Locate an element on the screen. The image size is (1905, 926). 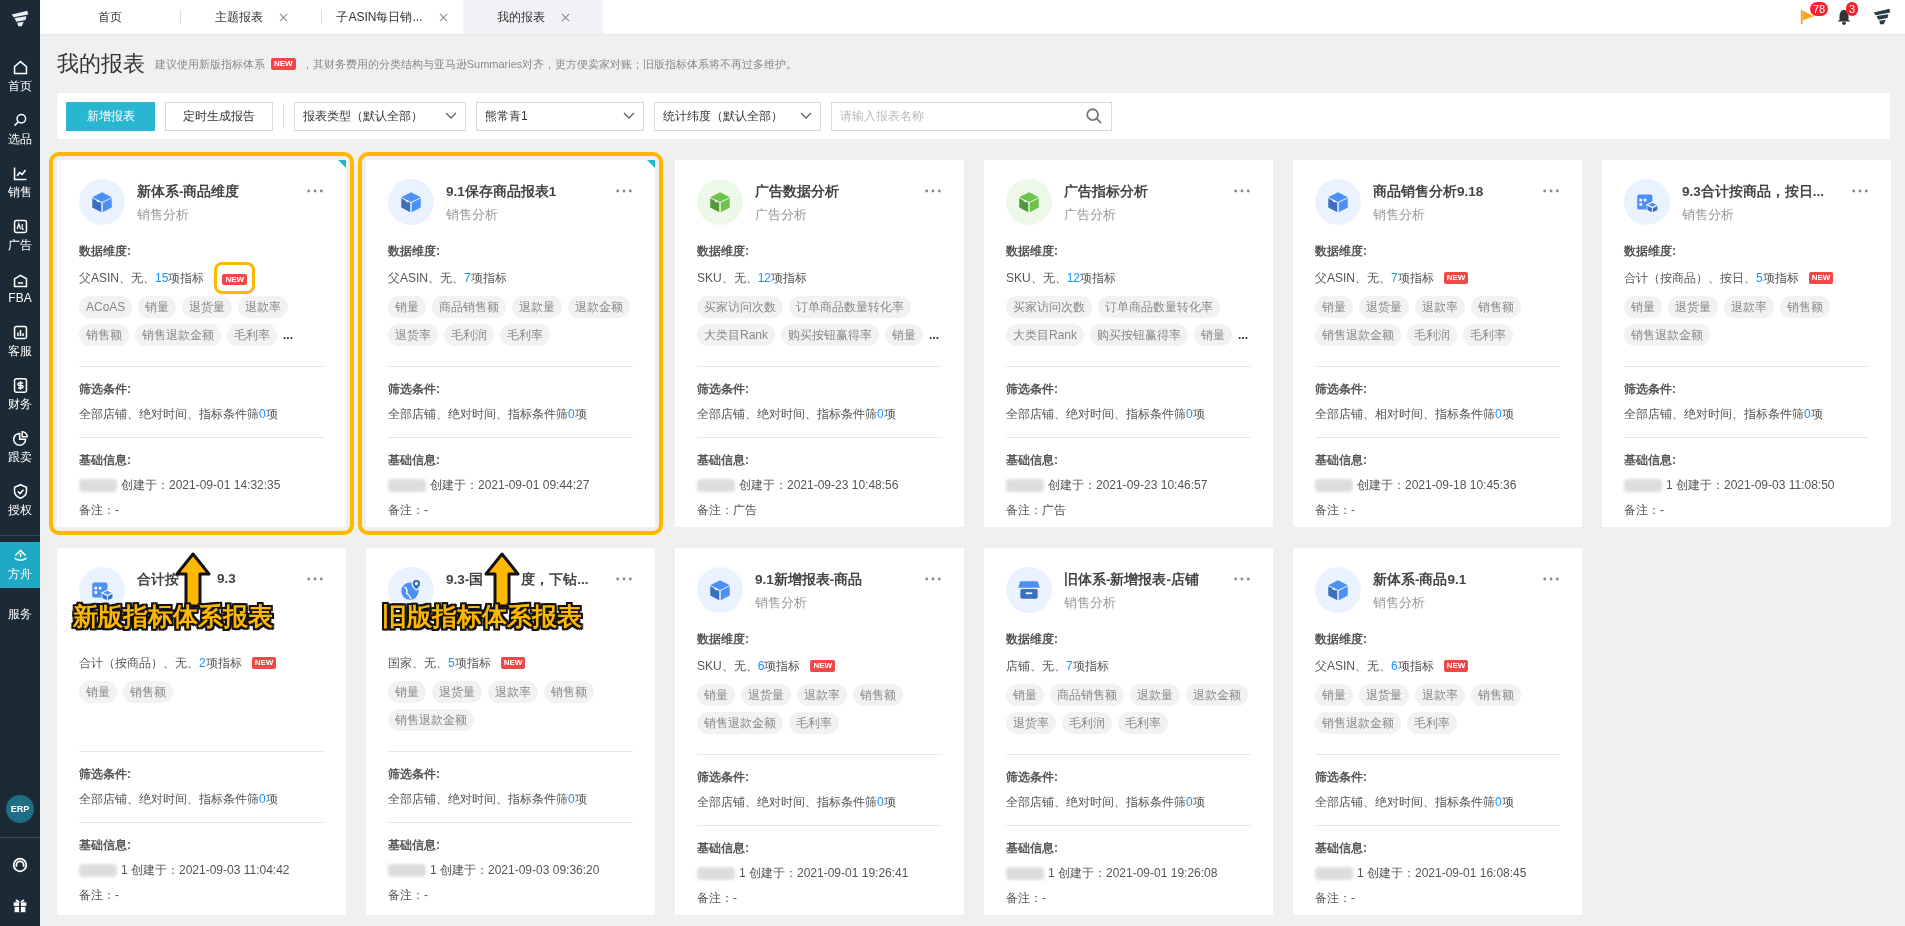
report-title: 合计按 is located at coordinates (158, 580).